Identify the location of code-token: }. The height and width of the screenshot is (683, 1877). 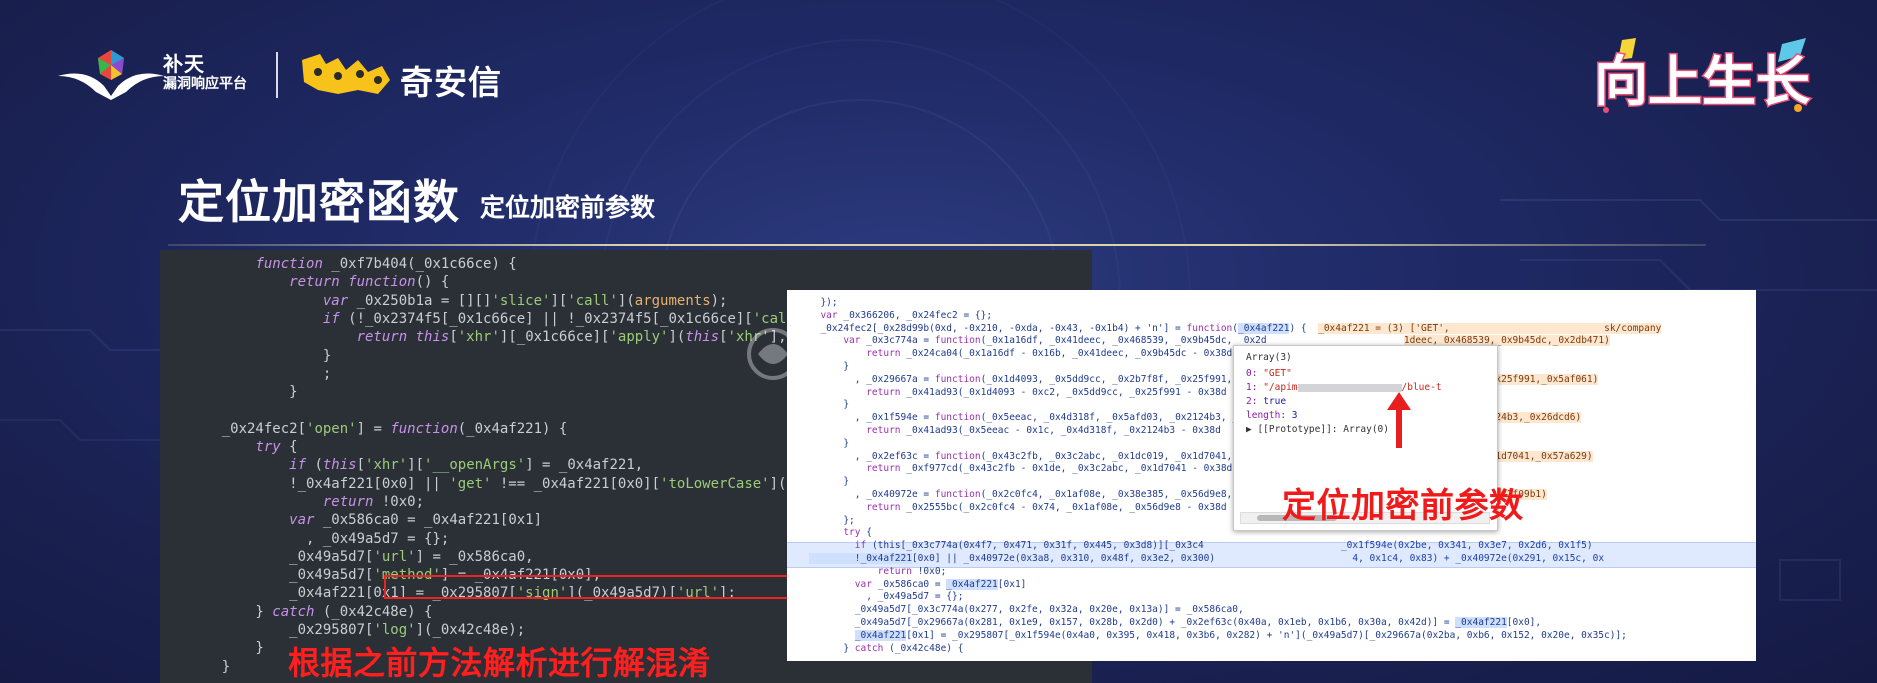
(243, 392).